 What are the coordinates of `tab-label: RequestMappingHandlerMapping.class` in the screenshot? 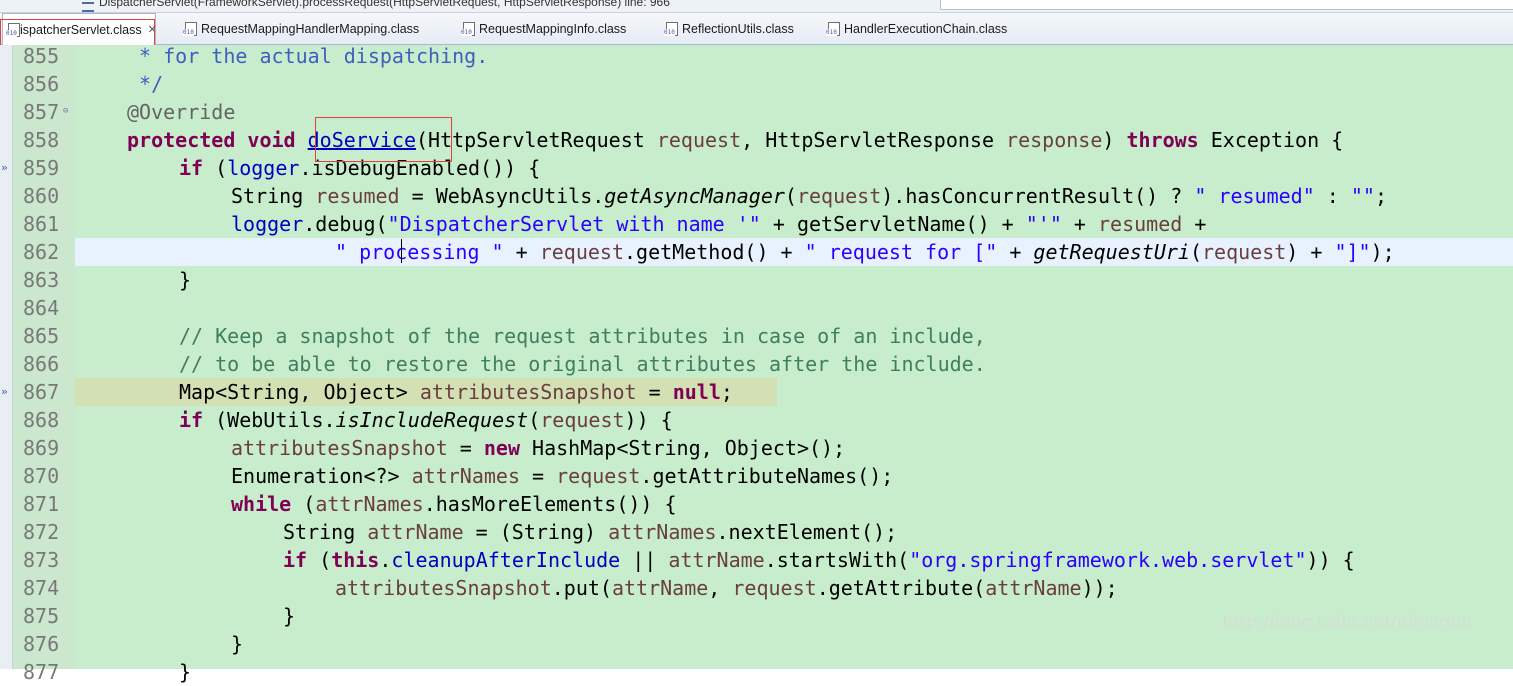 It's located at (310, 28).